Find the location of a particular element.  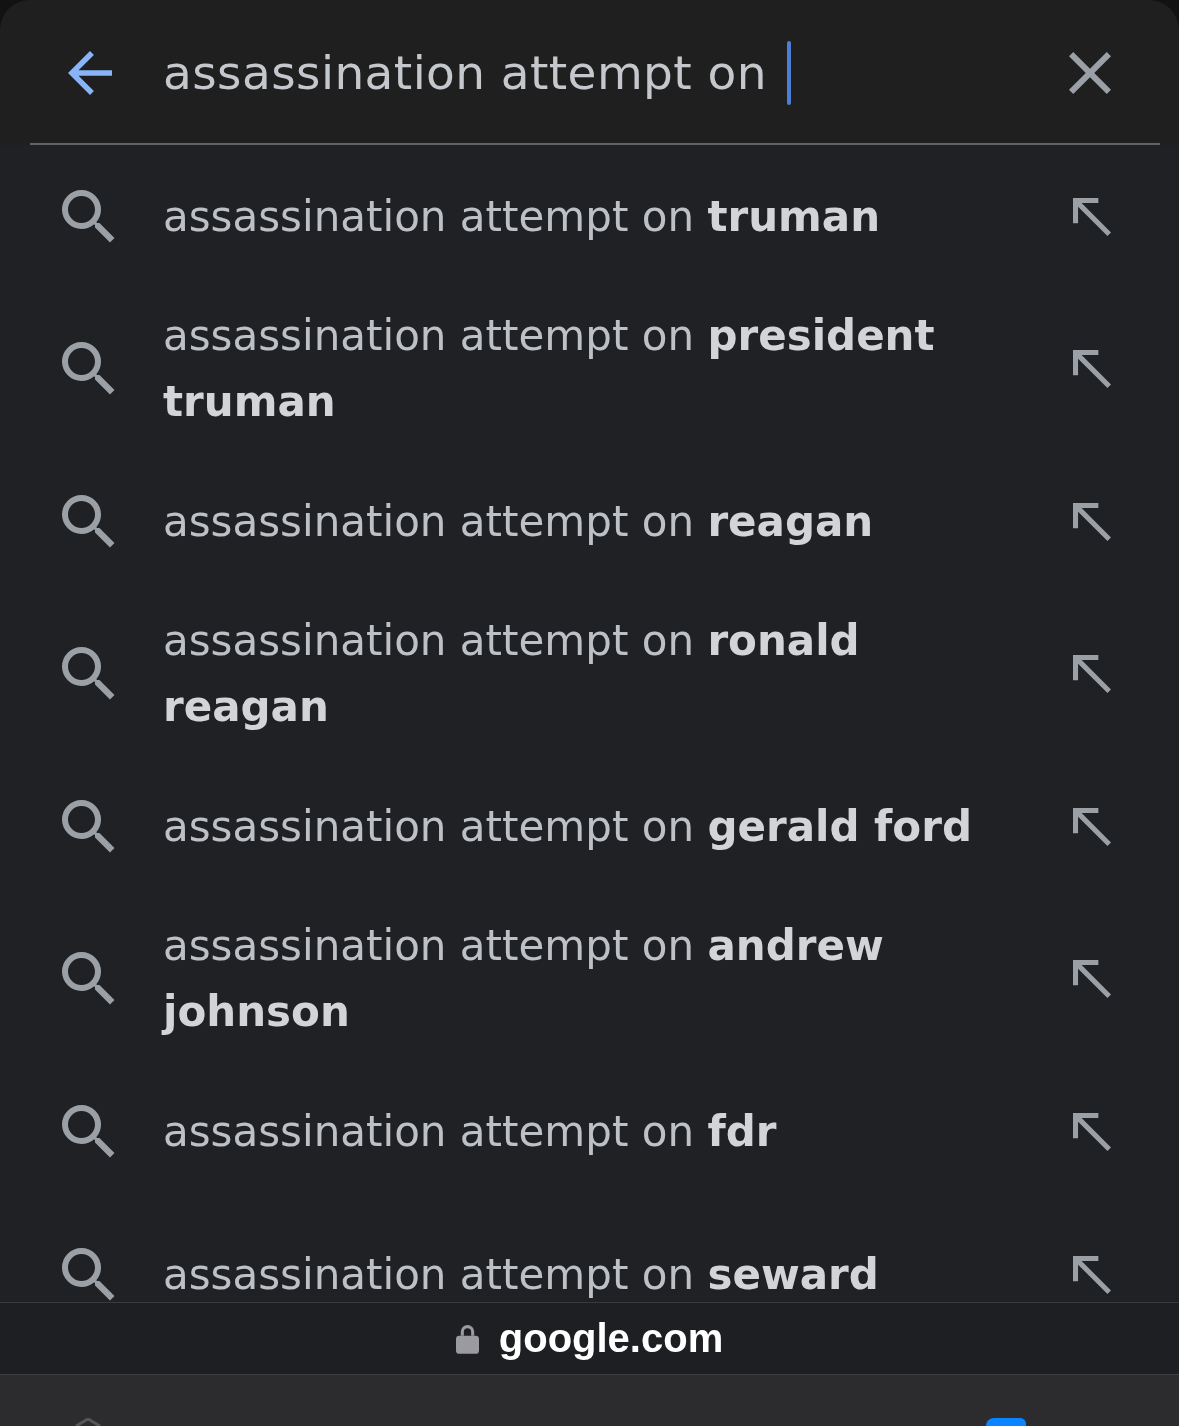

suggestion-text: assassination attempt on fdr is located at coordinates (470, 1131).